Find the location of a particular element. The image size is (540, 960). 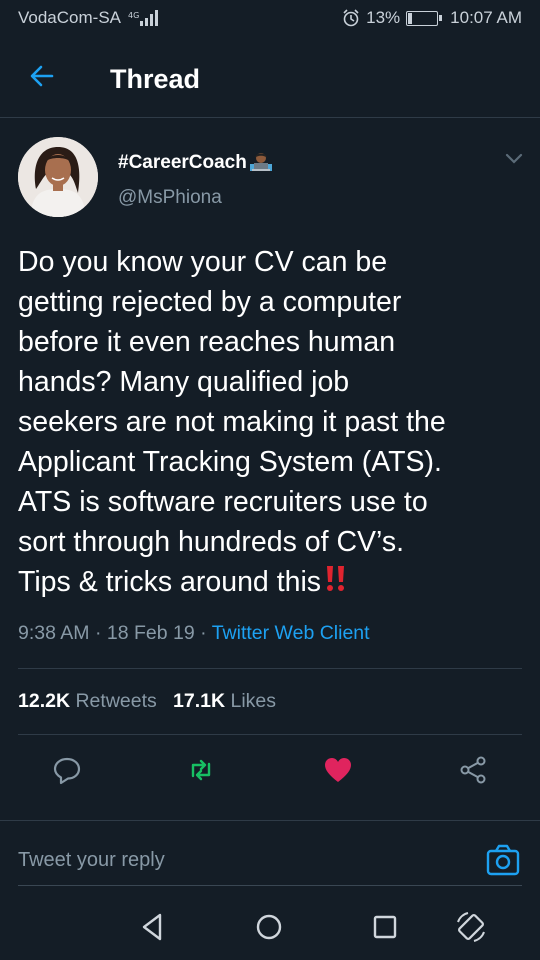

camera-icon is located at coordinates (503, 860).